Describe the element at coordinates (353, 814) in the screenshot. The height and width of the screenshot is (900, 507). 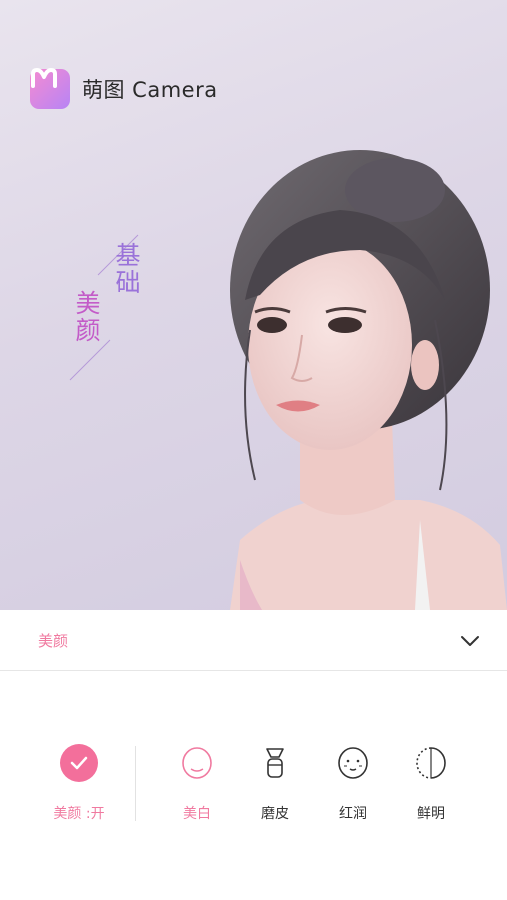
I see `rosy-label: 红润` at that location.